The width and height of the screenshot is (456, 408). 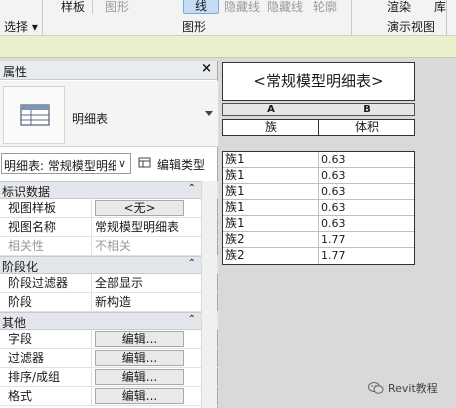 What do you see at coordinates (228, 18) in the screenshot?
I see `ribbon: 样板 图形 线 隐藏线 隐藏线 轮廓 渲染 库 选择 ▾ 图形 演示视图` at bounding box center [228, 18].